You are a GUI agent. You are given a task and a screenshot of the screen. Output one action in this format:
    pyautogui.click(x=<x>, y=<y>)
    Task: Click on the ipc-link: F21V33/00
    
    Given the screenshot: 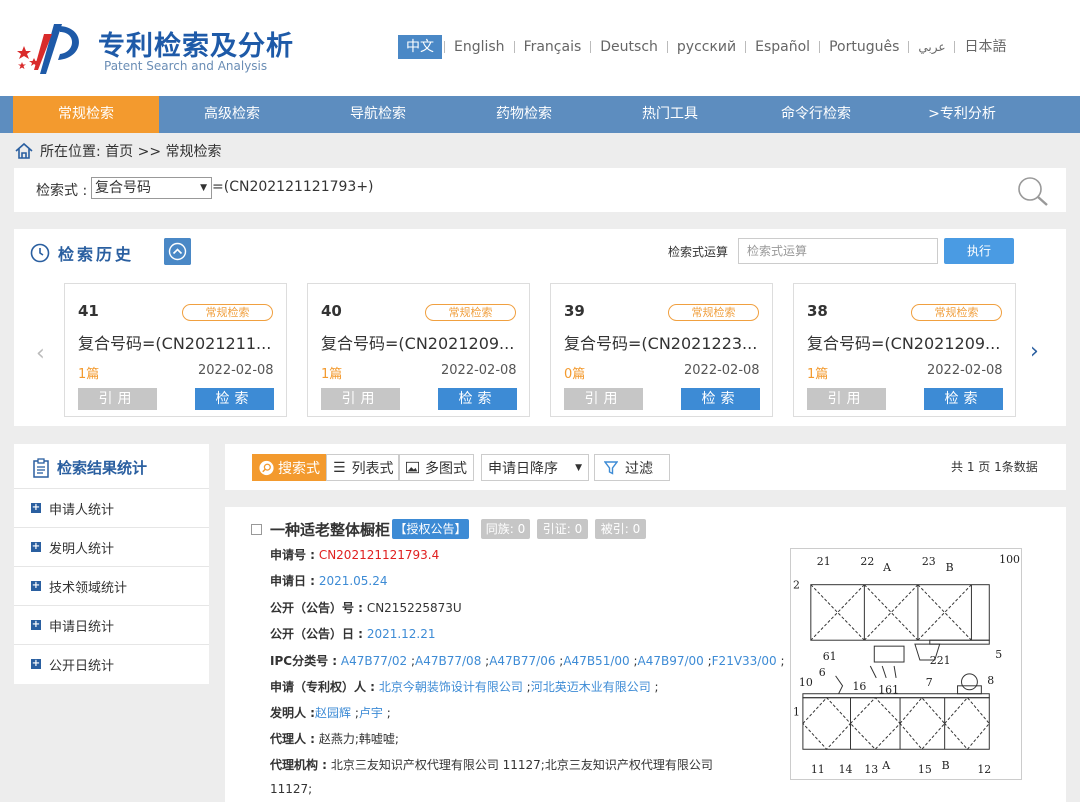 What is the action you would take?
    pyautogui.click(x=744, y=661)
    